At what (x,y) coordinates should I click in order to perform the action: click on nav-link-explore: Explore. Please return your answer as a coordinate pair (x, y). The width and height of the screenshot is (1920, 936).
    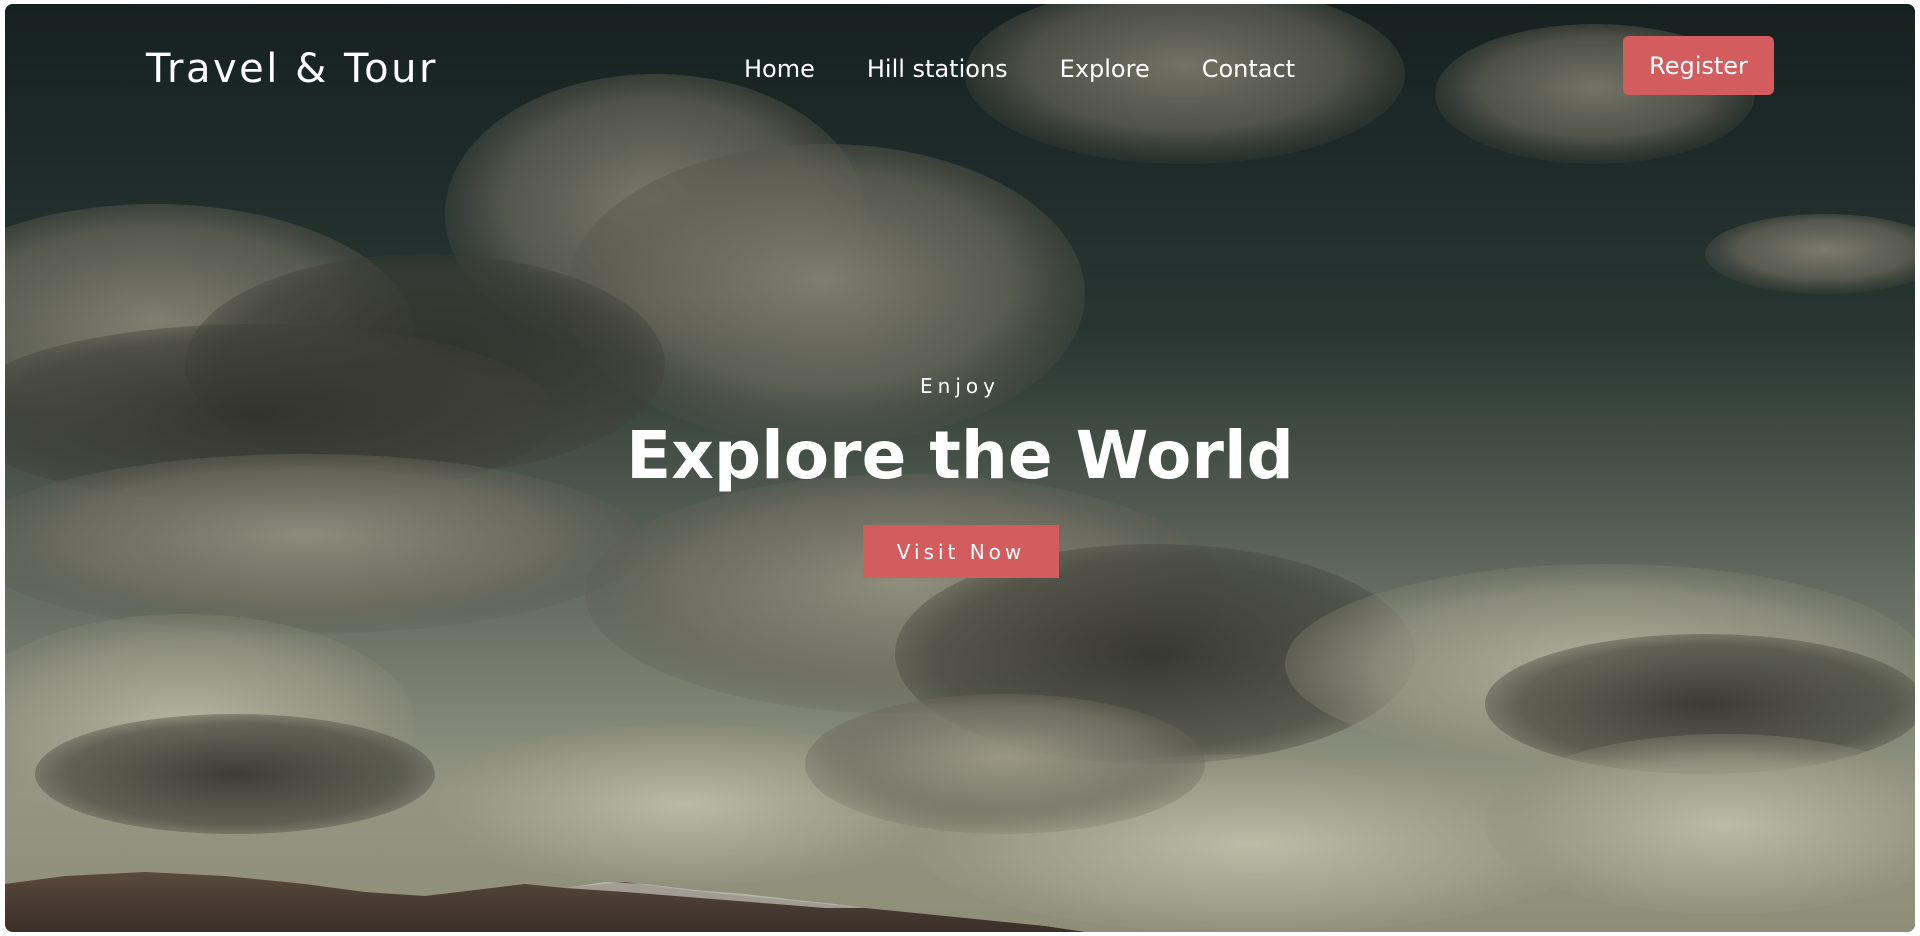
    Looking at the image, I should click on (1105, 69).